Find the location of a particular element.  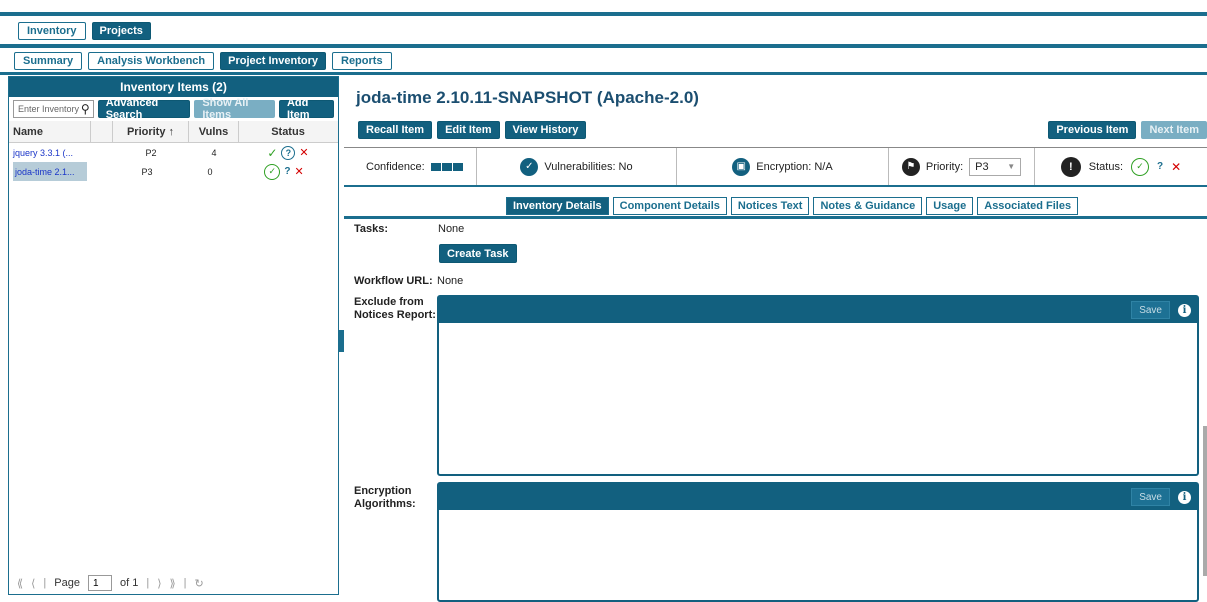

tab-notices-text: Notices Text is located at coordinates (770, 206).